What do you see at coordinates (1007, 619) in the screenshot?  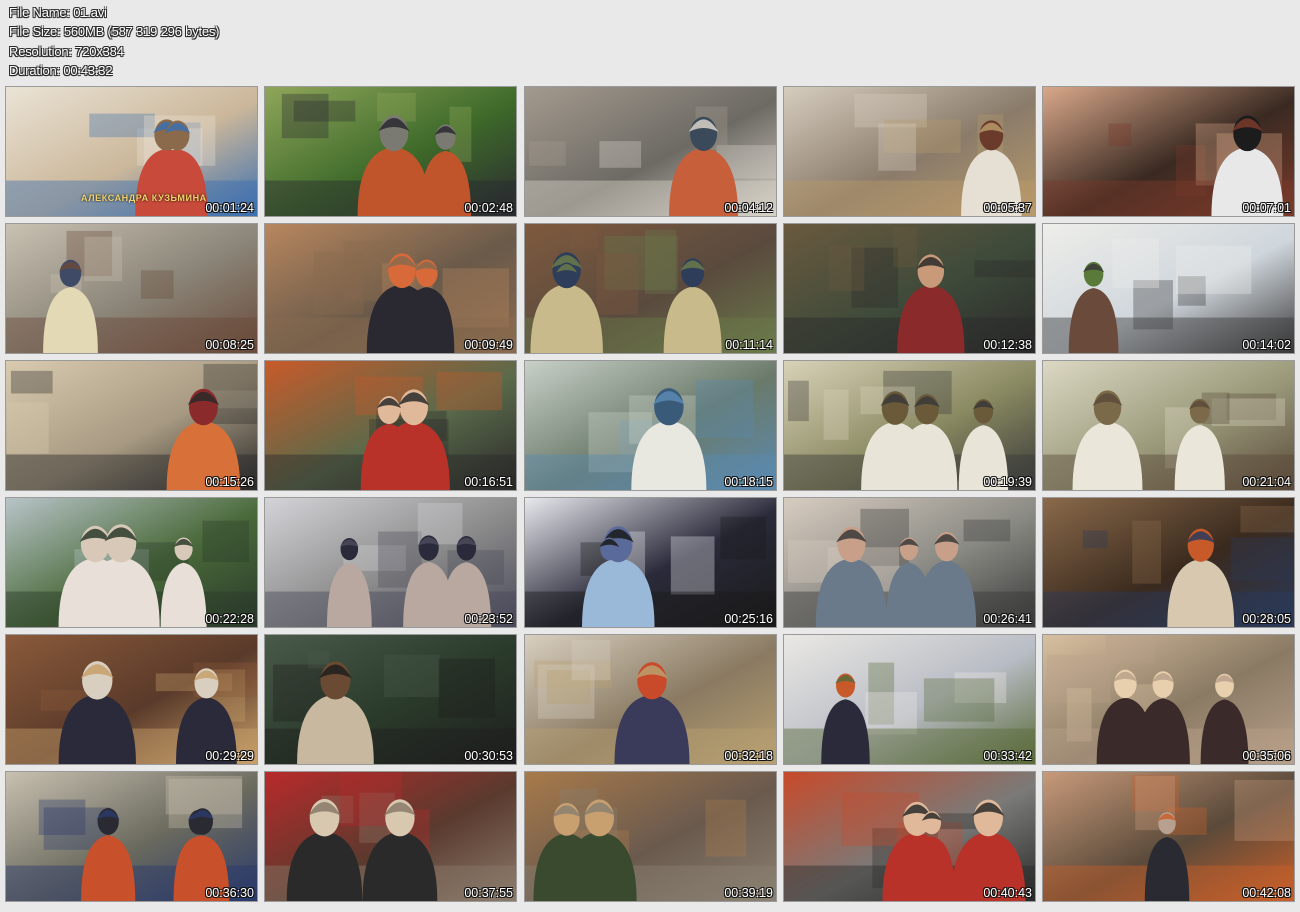 I see `timestamp-label: 00:26:41` at bounding box center [1007, 619].